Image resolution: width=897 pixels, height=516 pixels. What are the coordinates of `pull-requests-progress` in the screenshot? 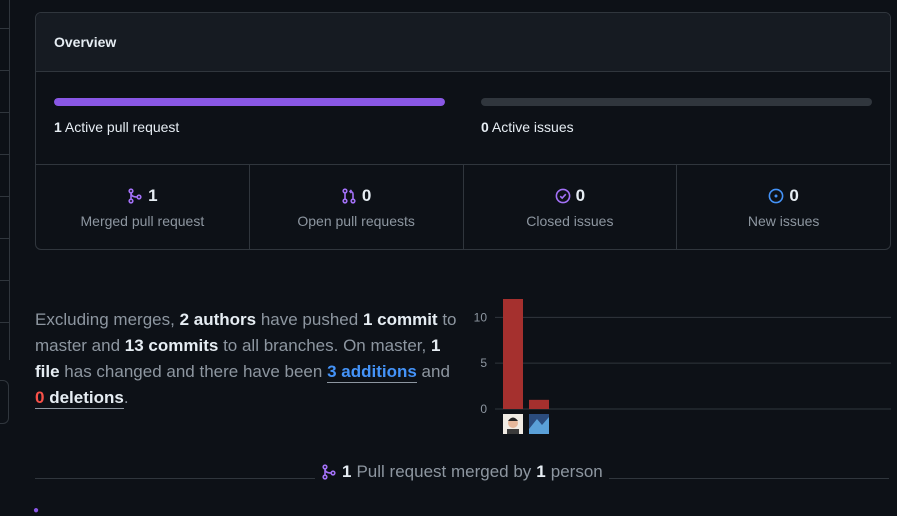 It's located at (249, 102).